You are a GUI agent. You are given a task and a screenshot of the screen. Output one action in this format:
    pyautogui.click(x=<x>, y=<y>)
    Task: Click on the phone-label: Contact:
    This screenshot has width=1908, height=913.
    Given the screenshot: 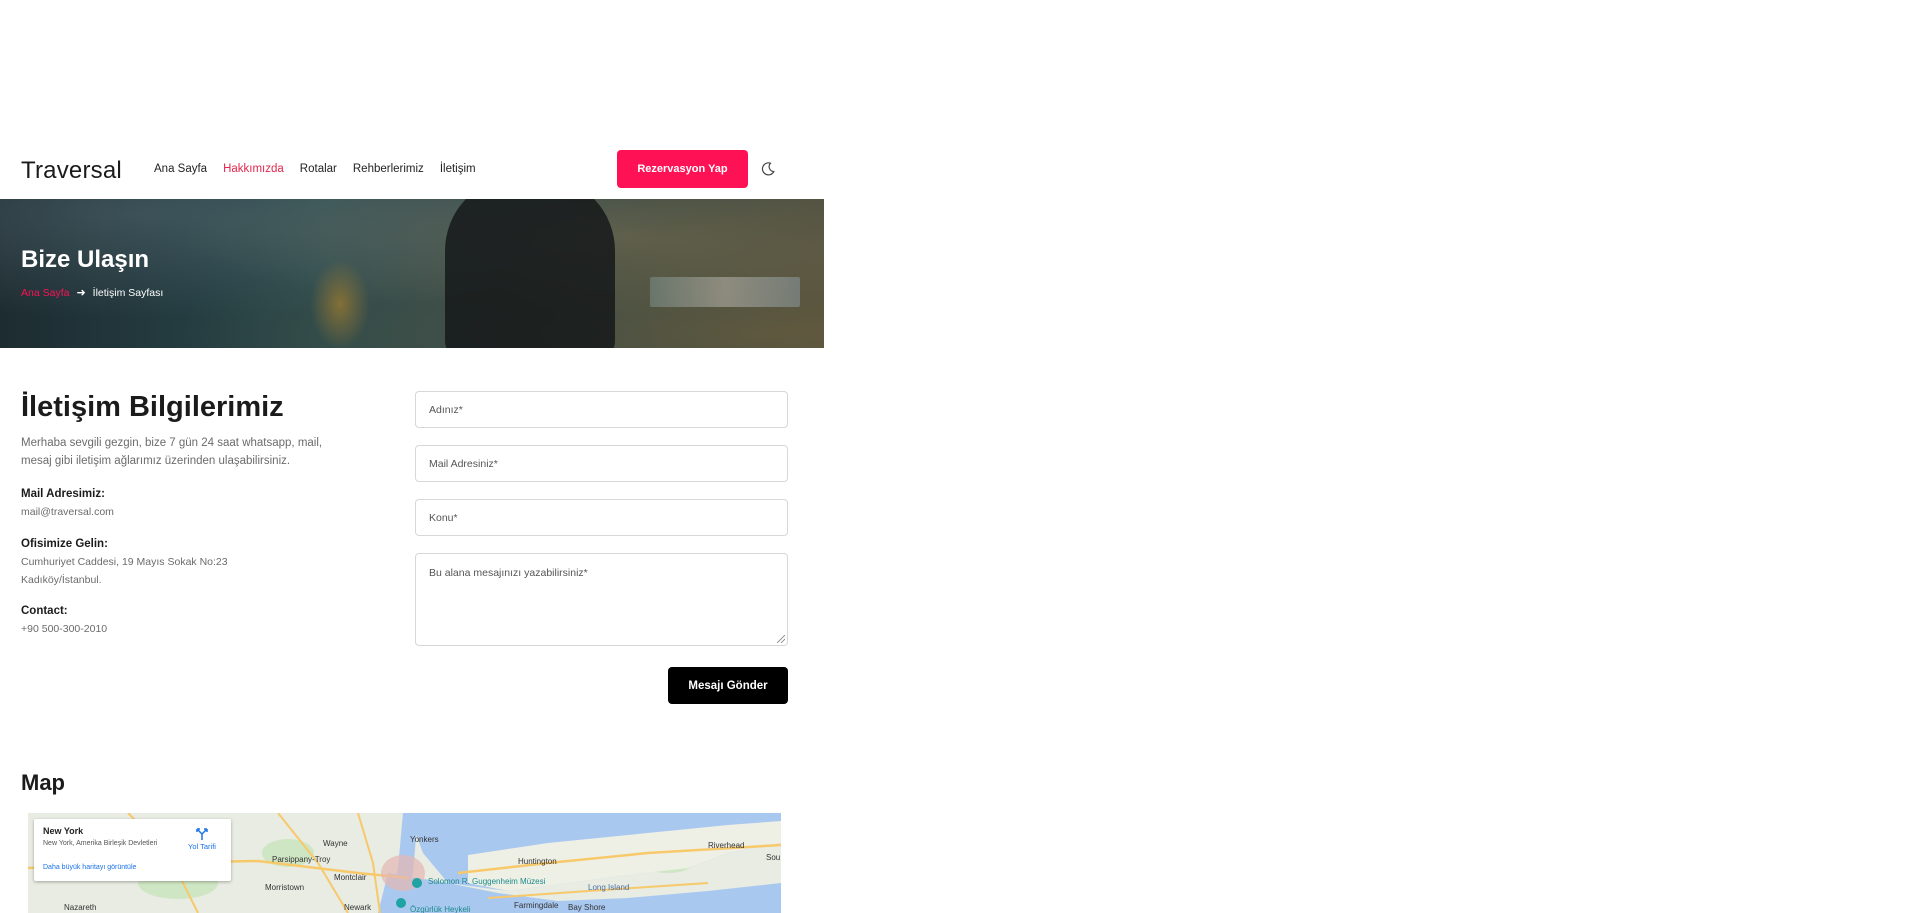 What is the action you would take?
    pyautogui.click(x=44, y=611)
    